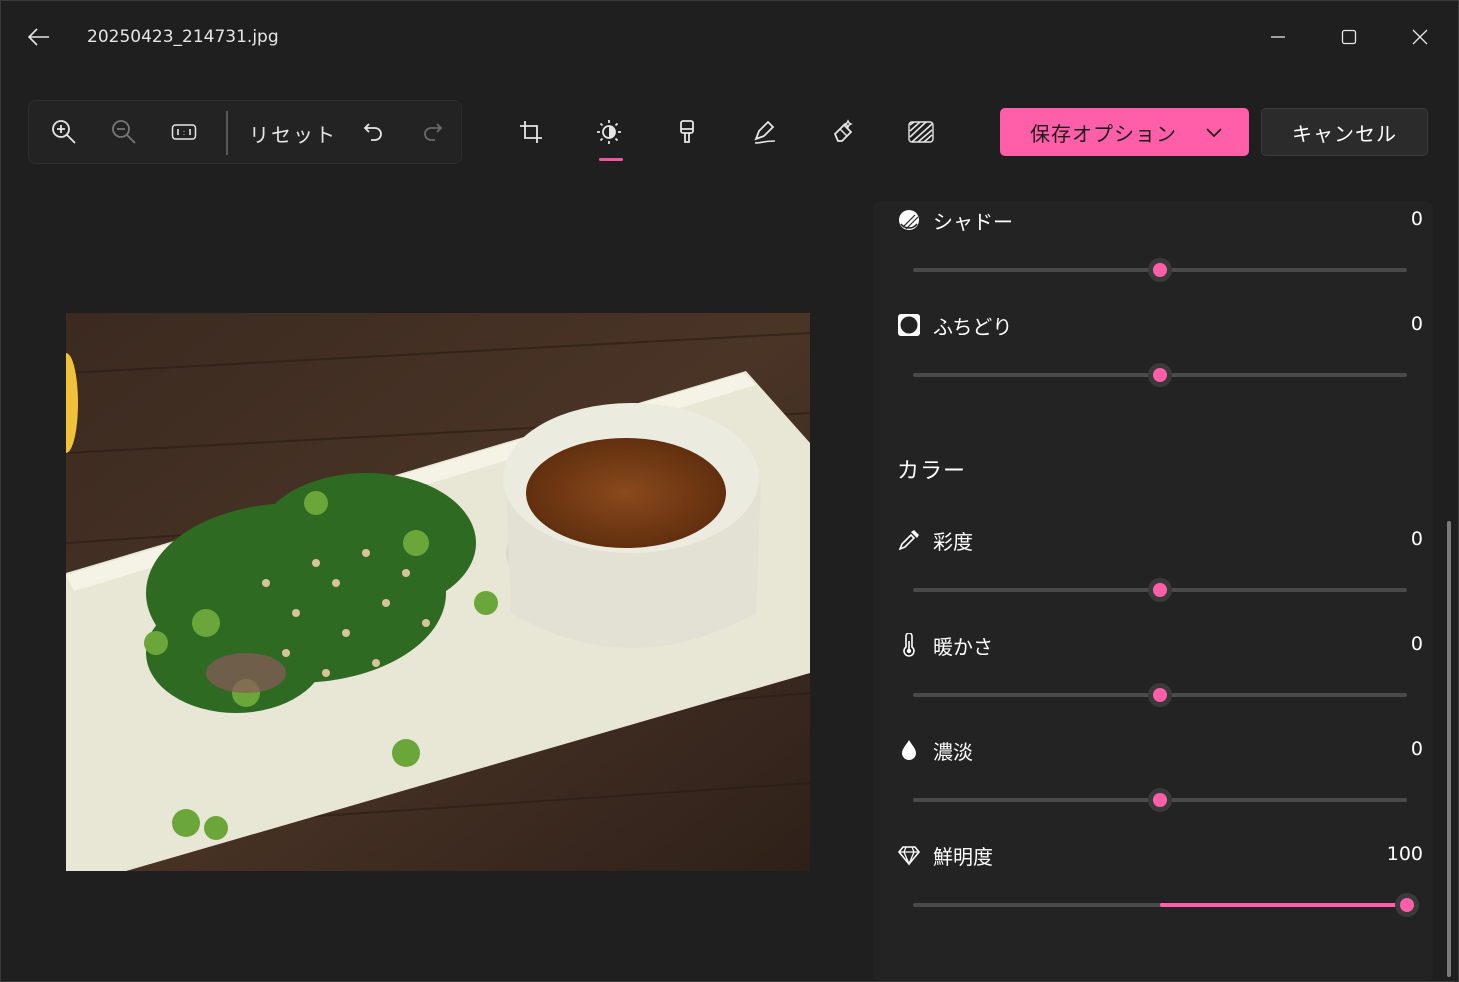 This screenshot has width=1459, height=982. I want to click on back-arrow-icon, so click(38, 37).